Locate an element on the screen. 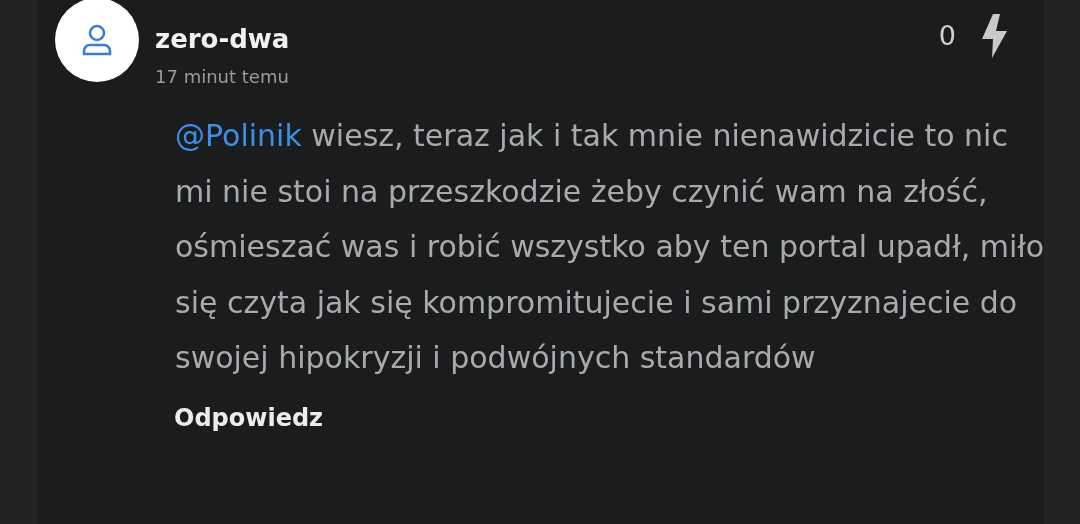  timestamp: 17 minut temu is located at coordinates (222, 77).